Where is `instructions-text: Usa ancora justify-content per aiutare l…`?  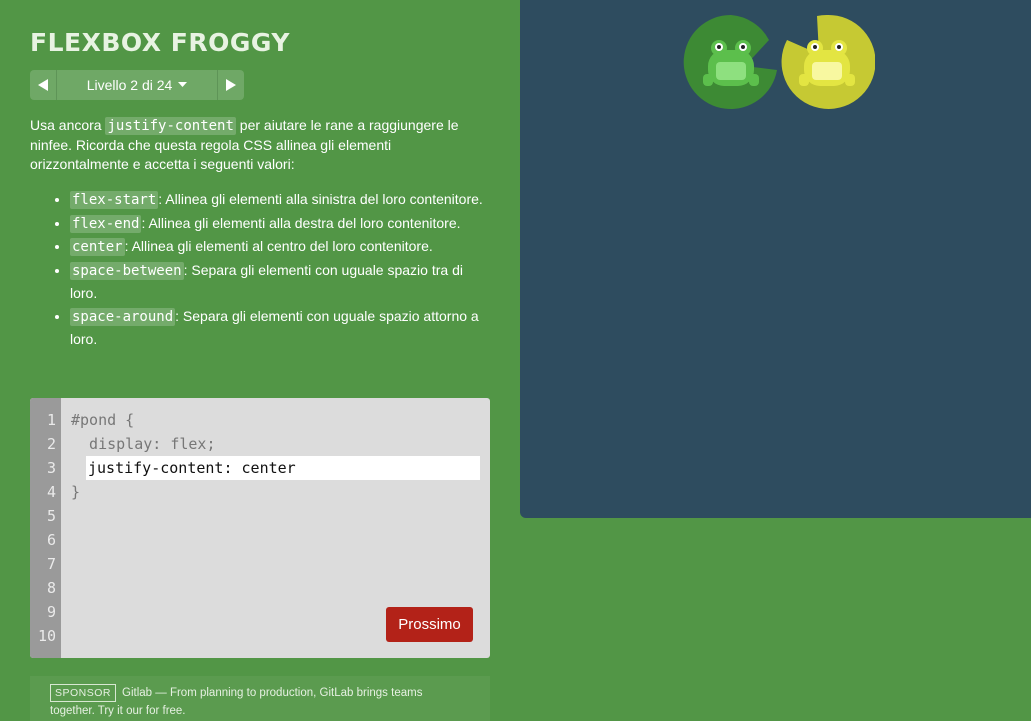 instructions-text: Usa ancora justify-content per aiutare l… is located at coordinates (260, 145).